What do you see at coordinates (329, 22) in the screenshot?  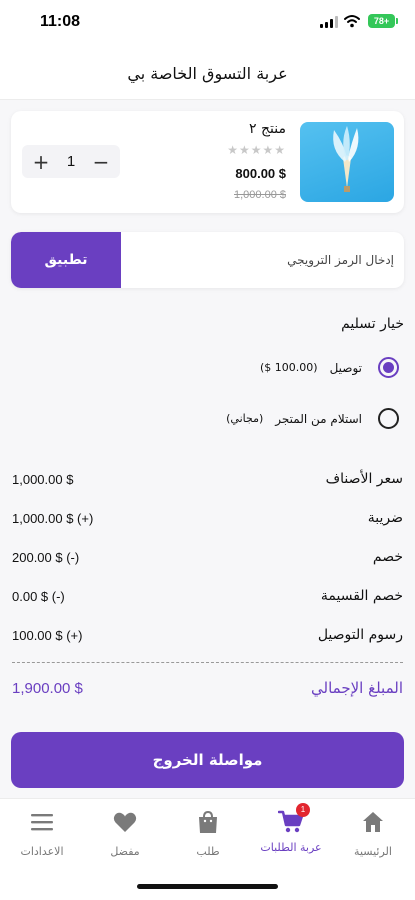 I see `signal-icon` at bounding box center [329, 22].